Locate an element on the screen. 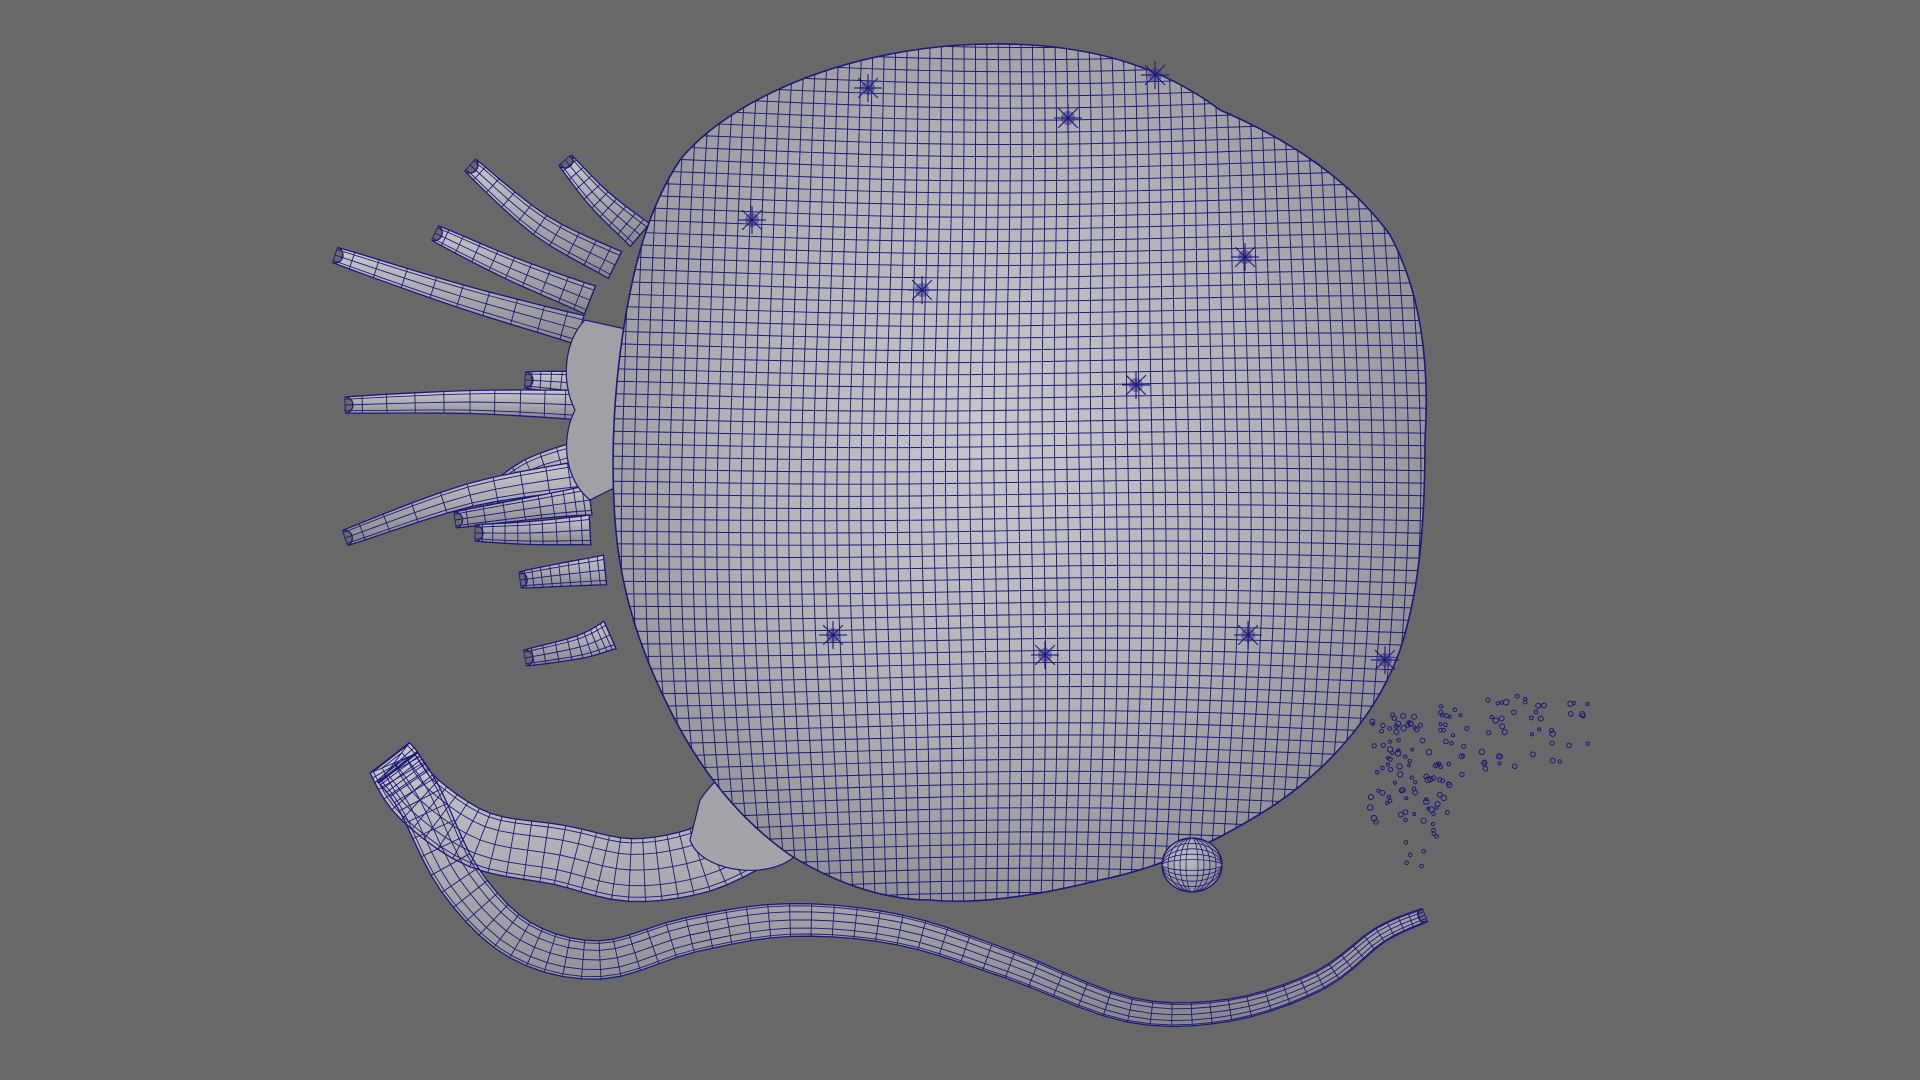 This screenshot has width=1920, height=1080. tentacle-group is located at coordinates (491, 410).